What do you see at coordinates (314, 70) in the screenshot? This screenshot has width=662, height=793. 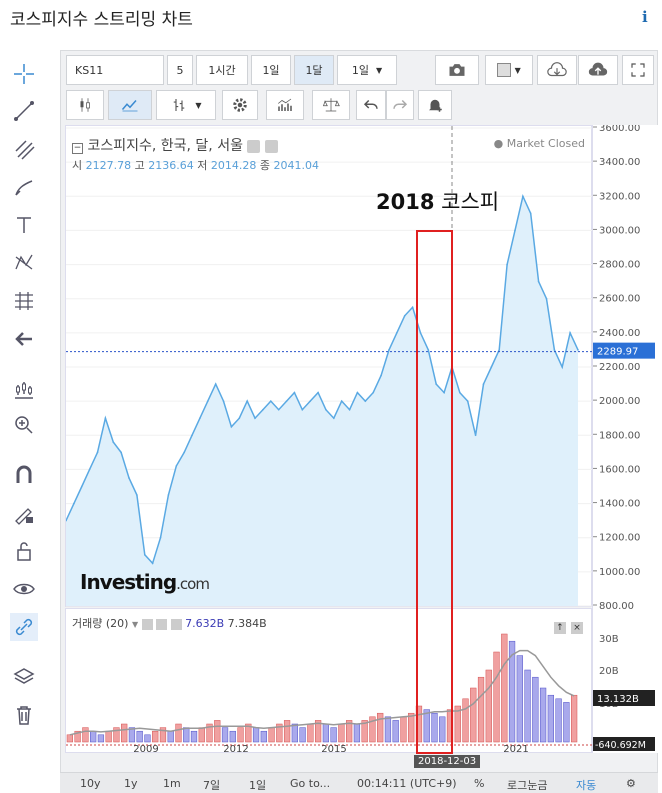 I see `interval-1month-button: 1달` at bounding box center [314, 70].